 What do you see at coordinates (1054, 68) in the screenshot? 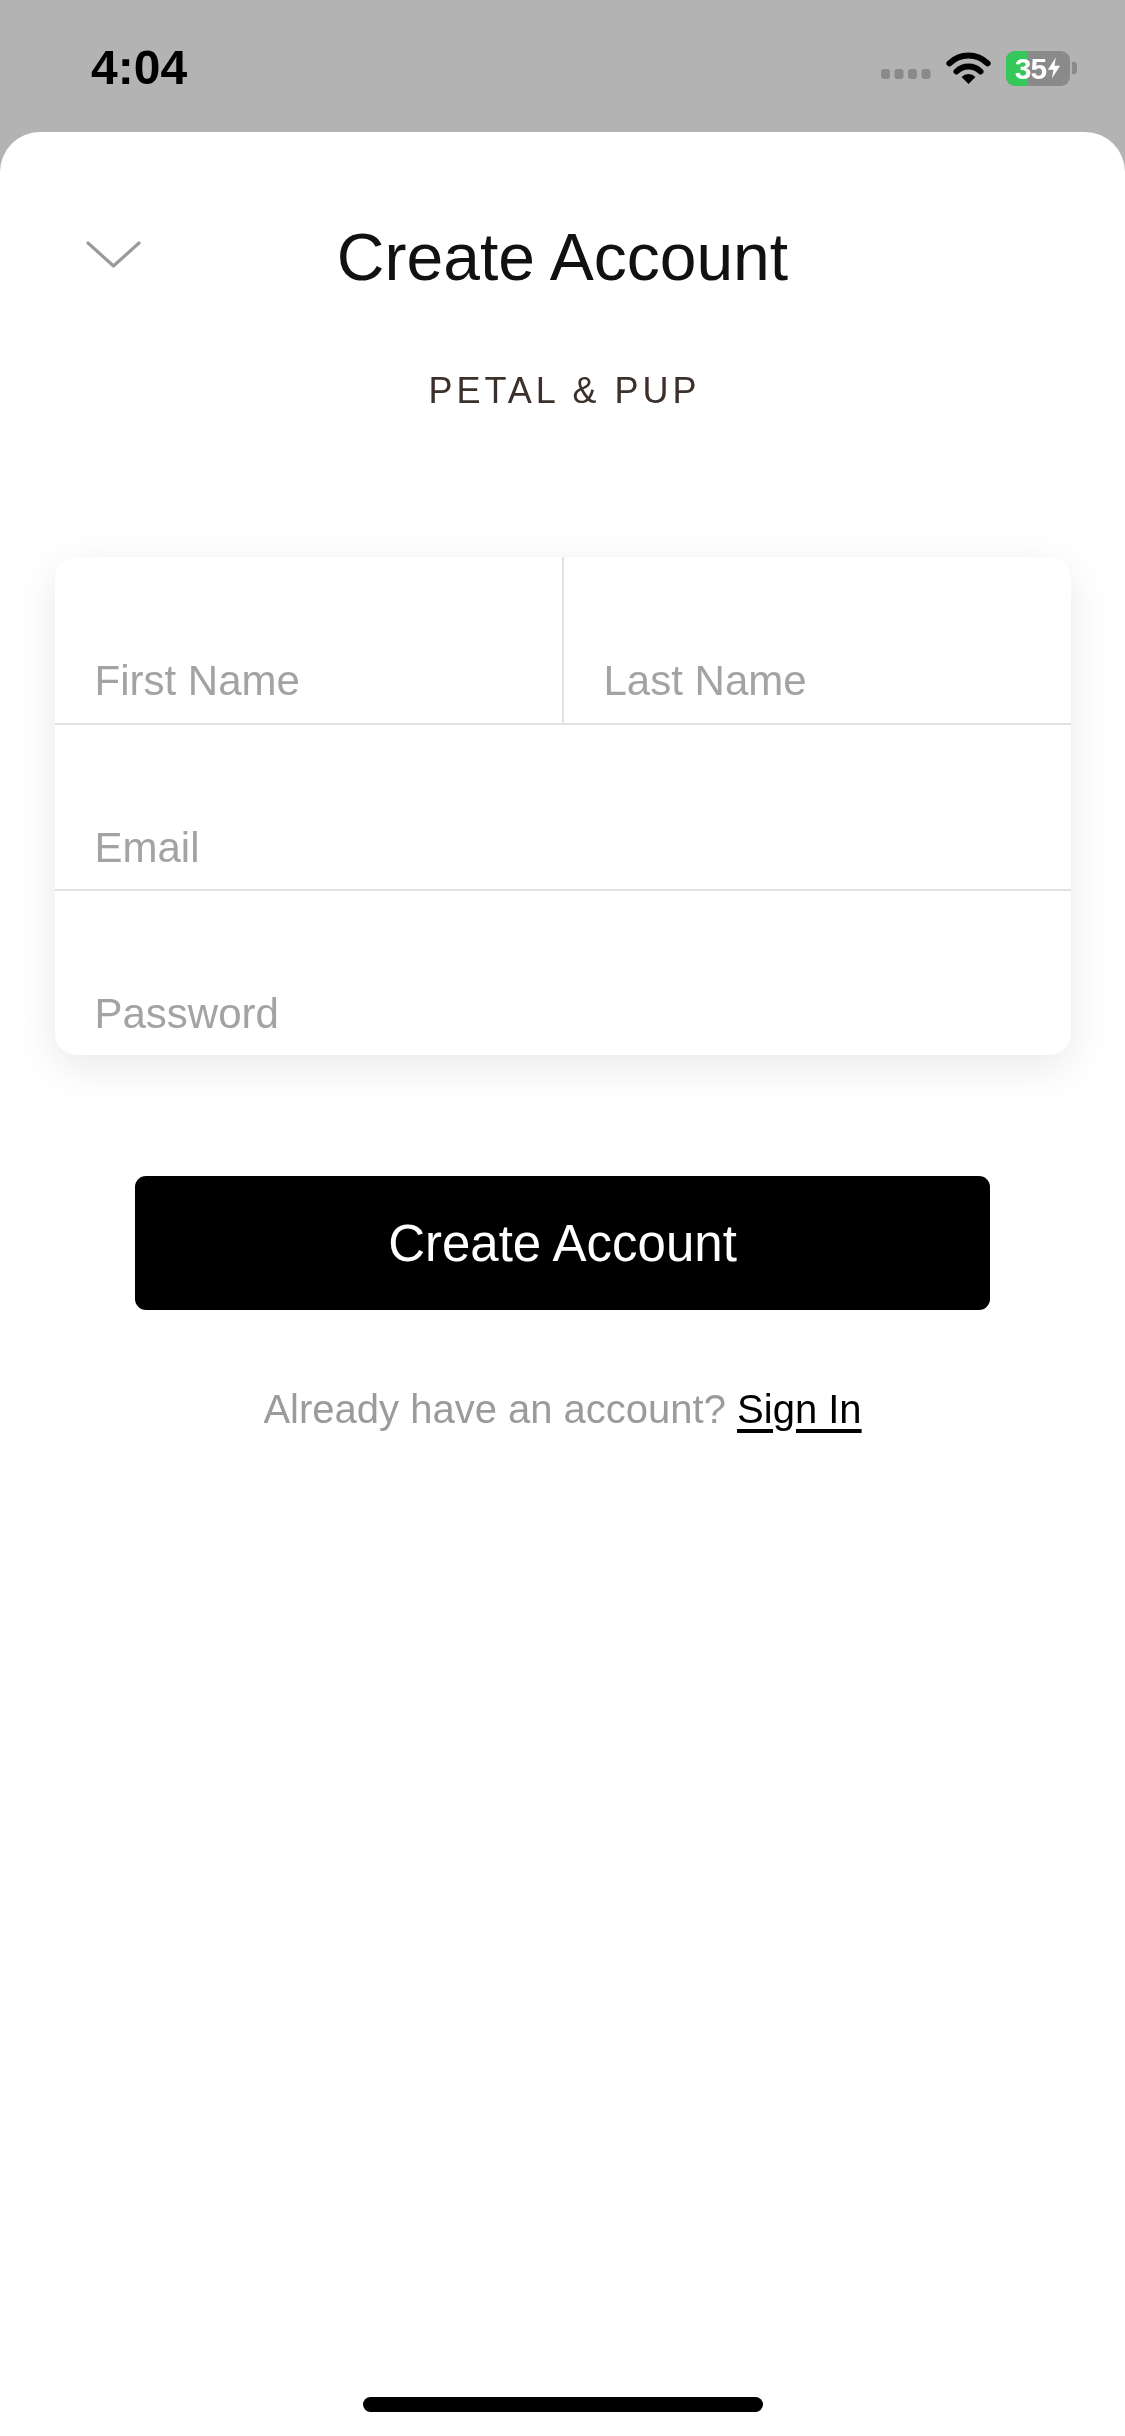
I see `lightning-bolt-icon` at bounding box center [1054, 68].